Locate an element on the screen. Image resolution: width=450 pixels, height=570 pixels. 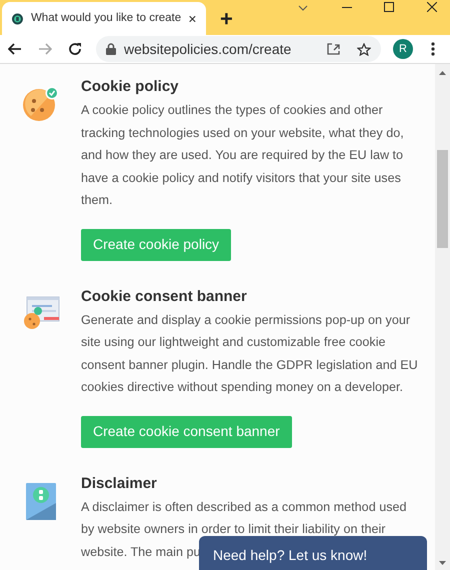
star-icon is located at coordinates (364, 49).